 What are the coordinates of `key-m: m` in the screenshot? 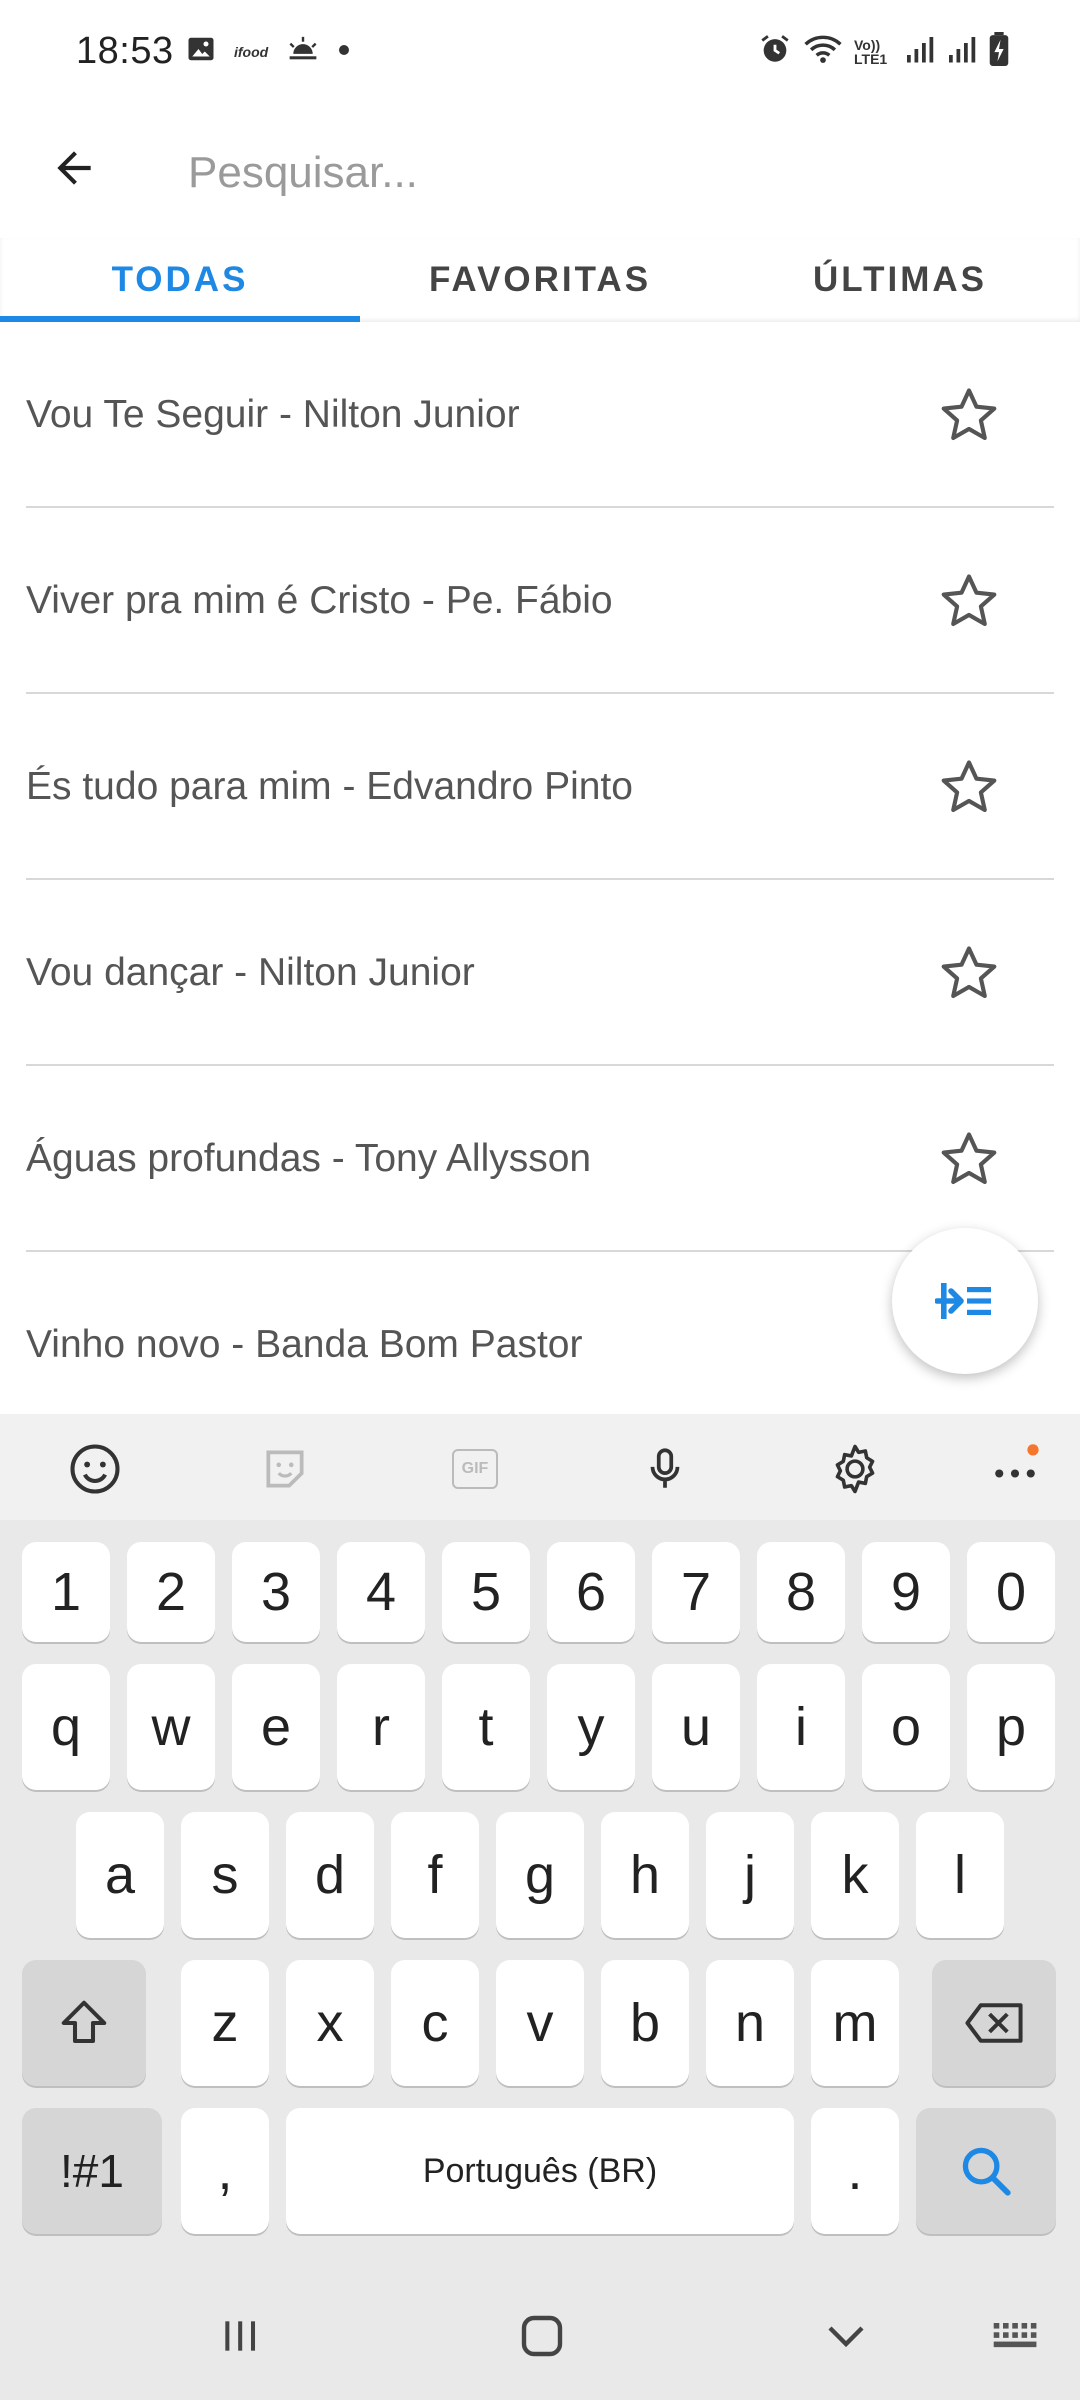 It's located at (855, 2023).